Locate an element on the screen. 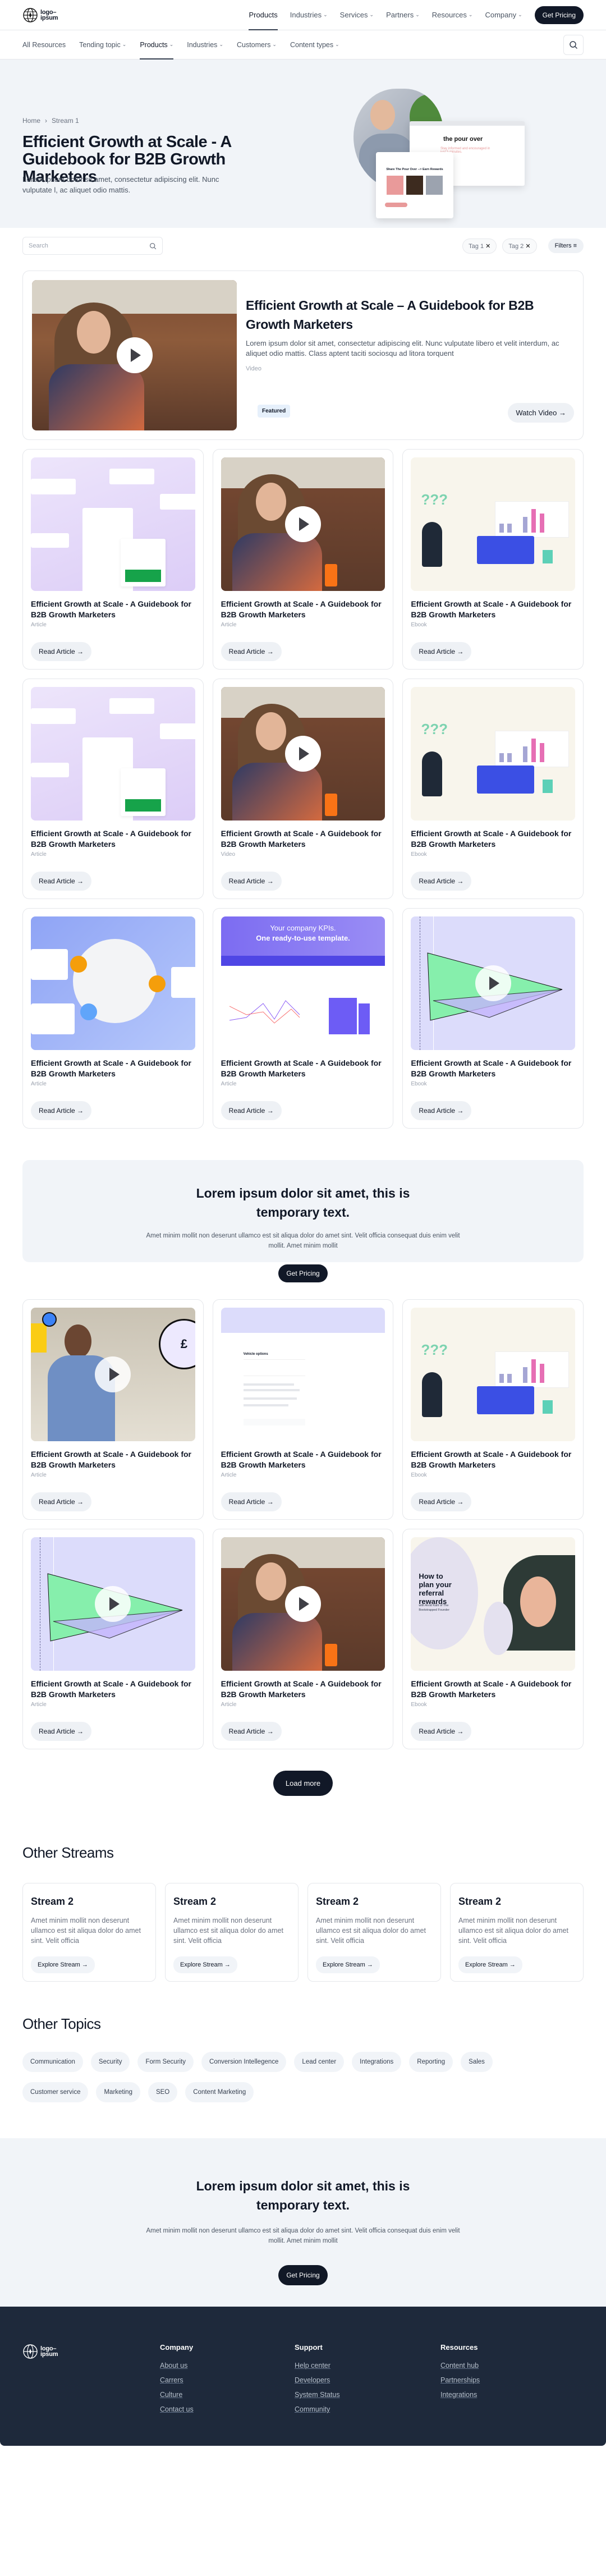 This screenshot has width=606, height=2576. card-thumbnail: Vehicle options is located at coordinates (303, 1374).